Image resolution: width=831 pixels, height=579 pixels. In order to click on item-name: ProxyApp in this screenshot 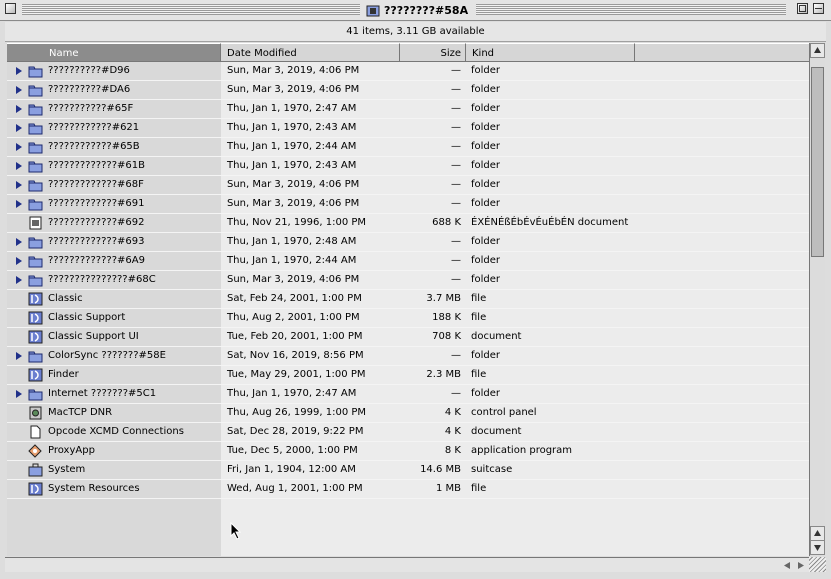, I will do `click(71, 450)`.